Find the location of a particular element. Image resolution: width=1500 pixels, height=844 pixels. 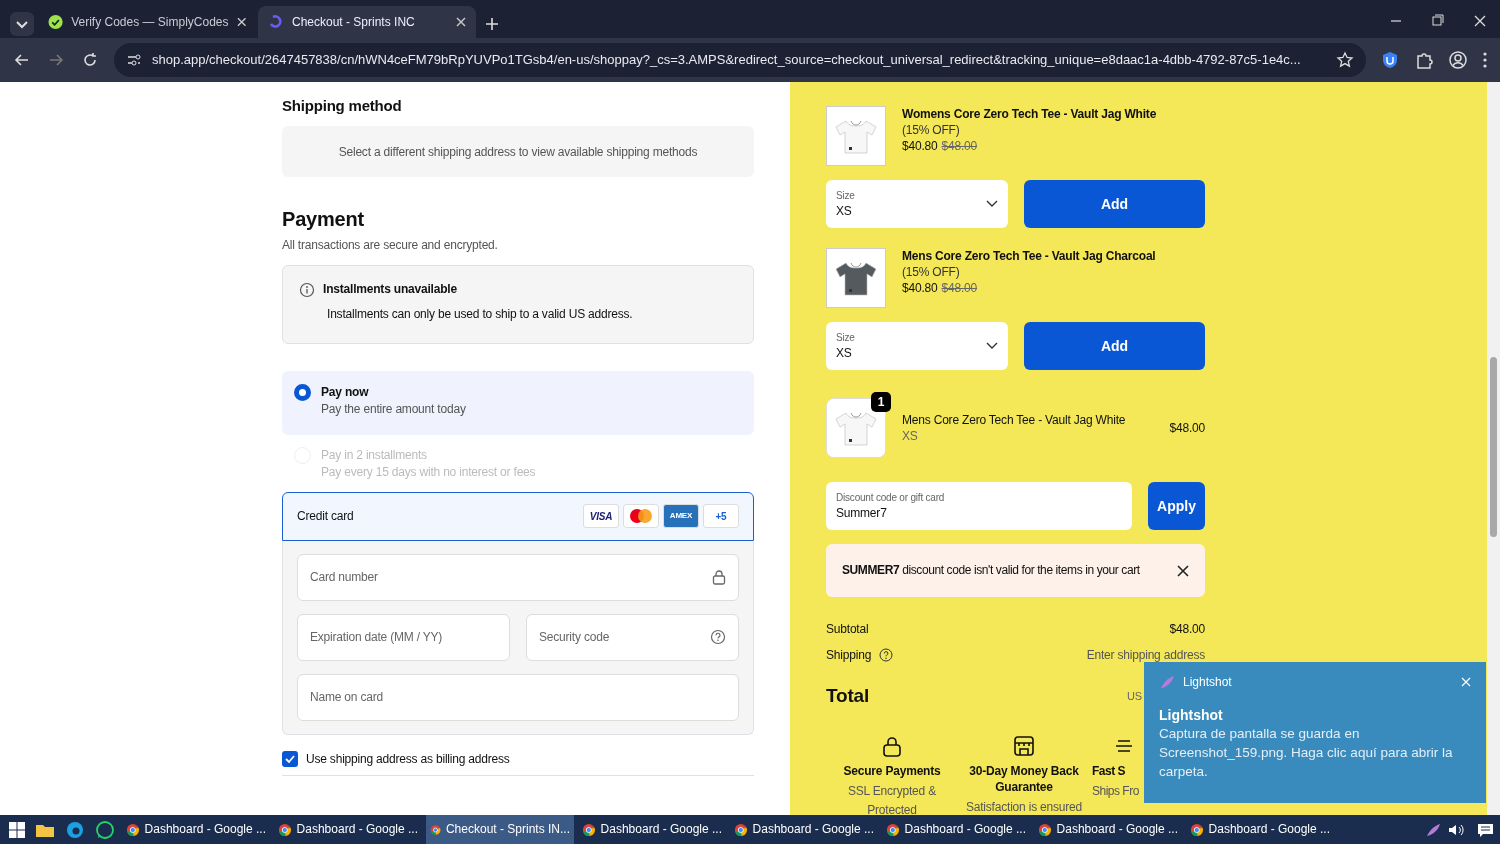

shield-icon is located at coordinates (1390, 60).